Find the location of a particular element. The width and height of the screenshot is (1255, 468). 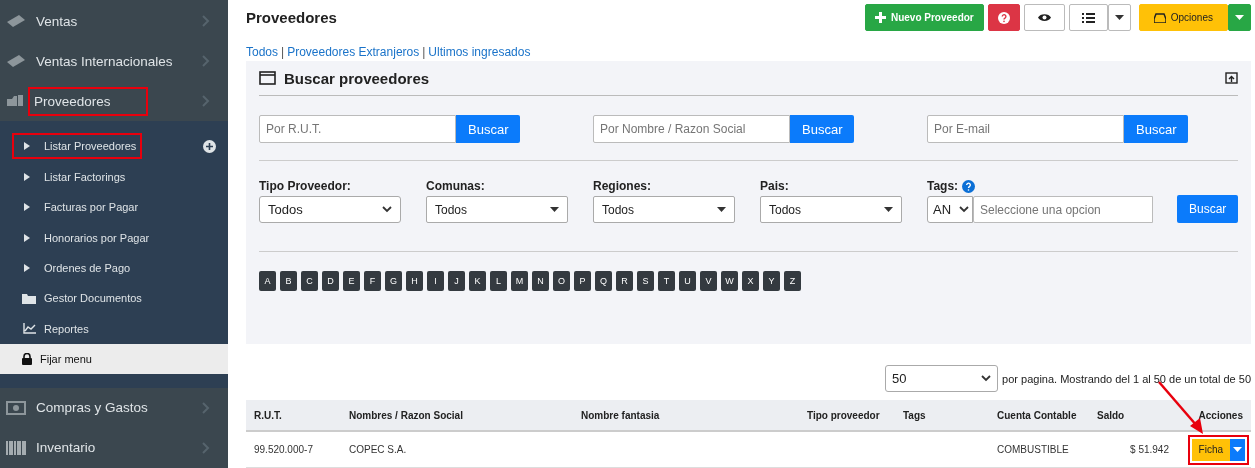

sidebar-label: Ventas is located at coordinates (57, 21).